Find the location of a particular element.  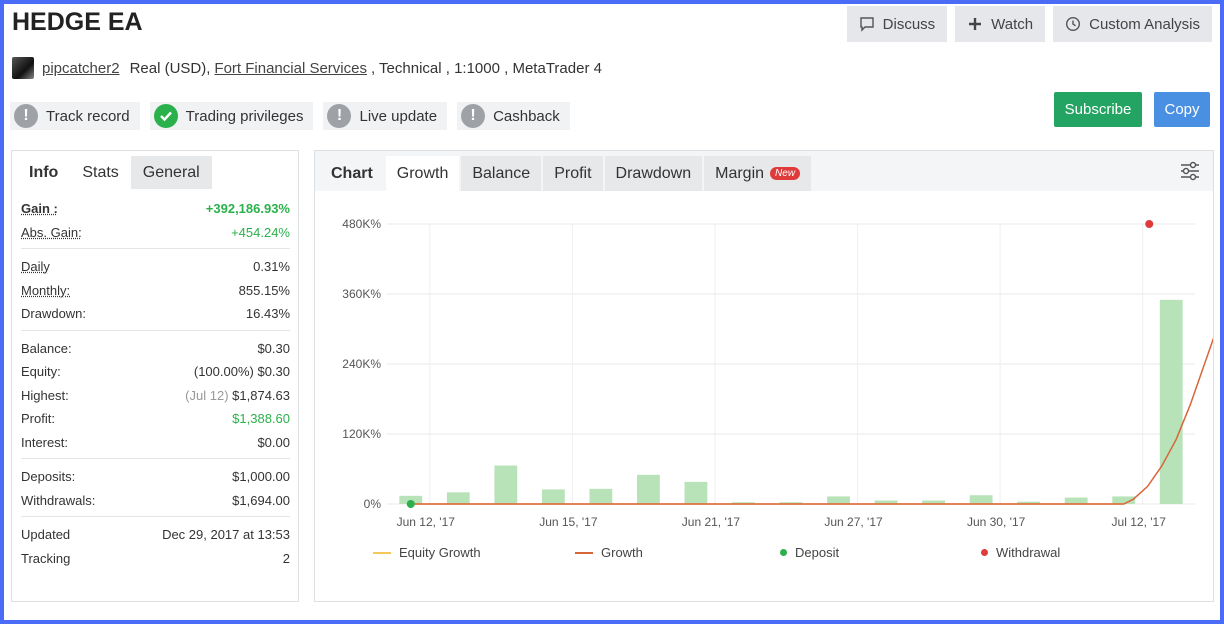

legend-growth: Growth is located at coordinates (609, 552).